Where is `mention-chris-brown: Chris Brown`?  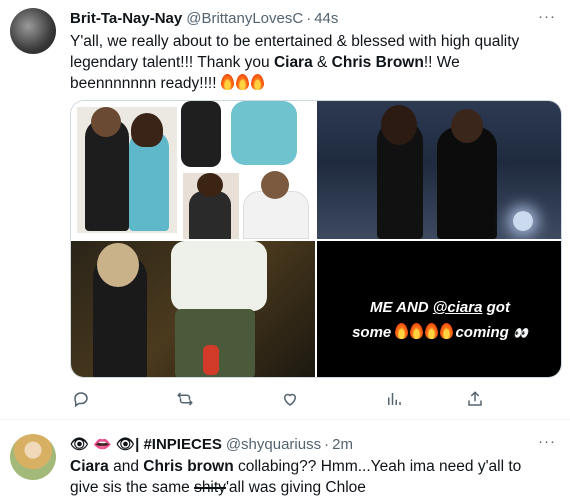 mention-chris-brown: Chris Brown is located at coordinates (378, 62).